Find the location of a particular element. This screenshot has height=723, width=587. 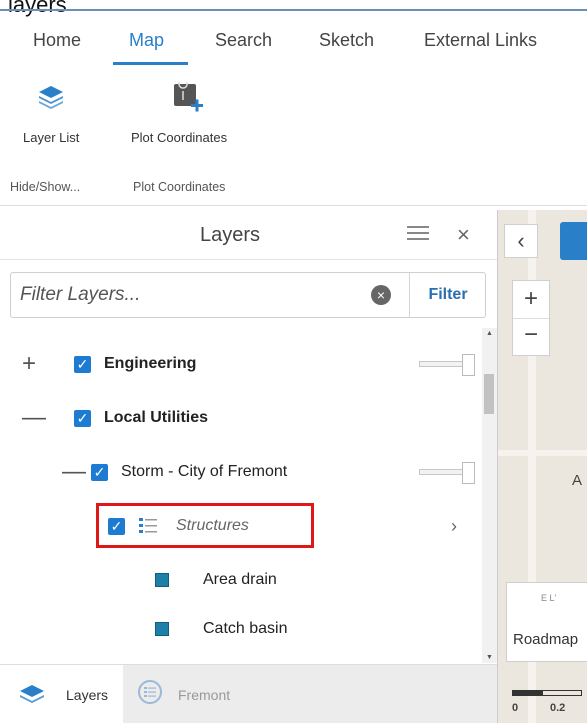

filter-button: Filter is located at coordinates (448, 295).